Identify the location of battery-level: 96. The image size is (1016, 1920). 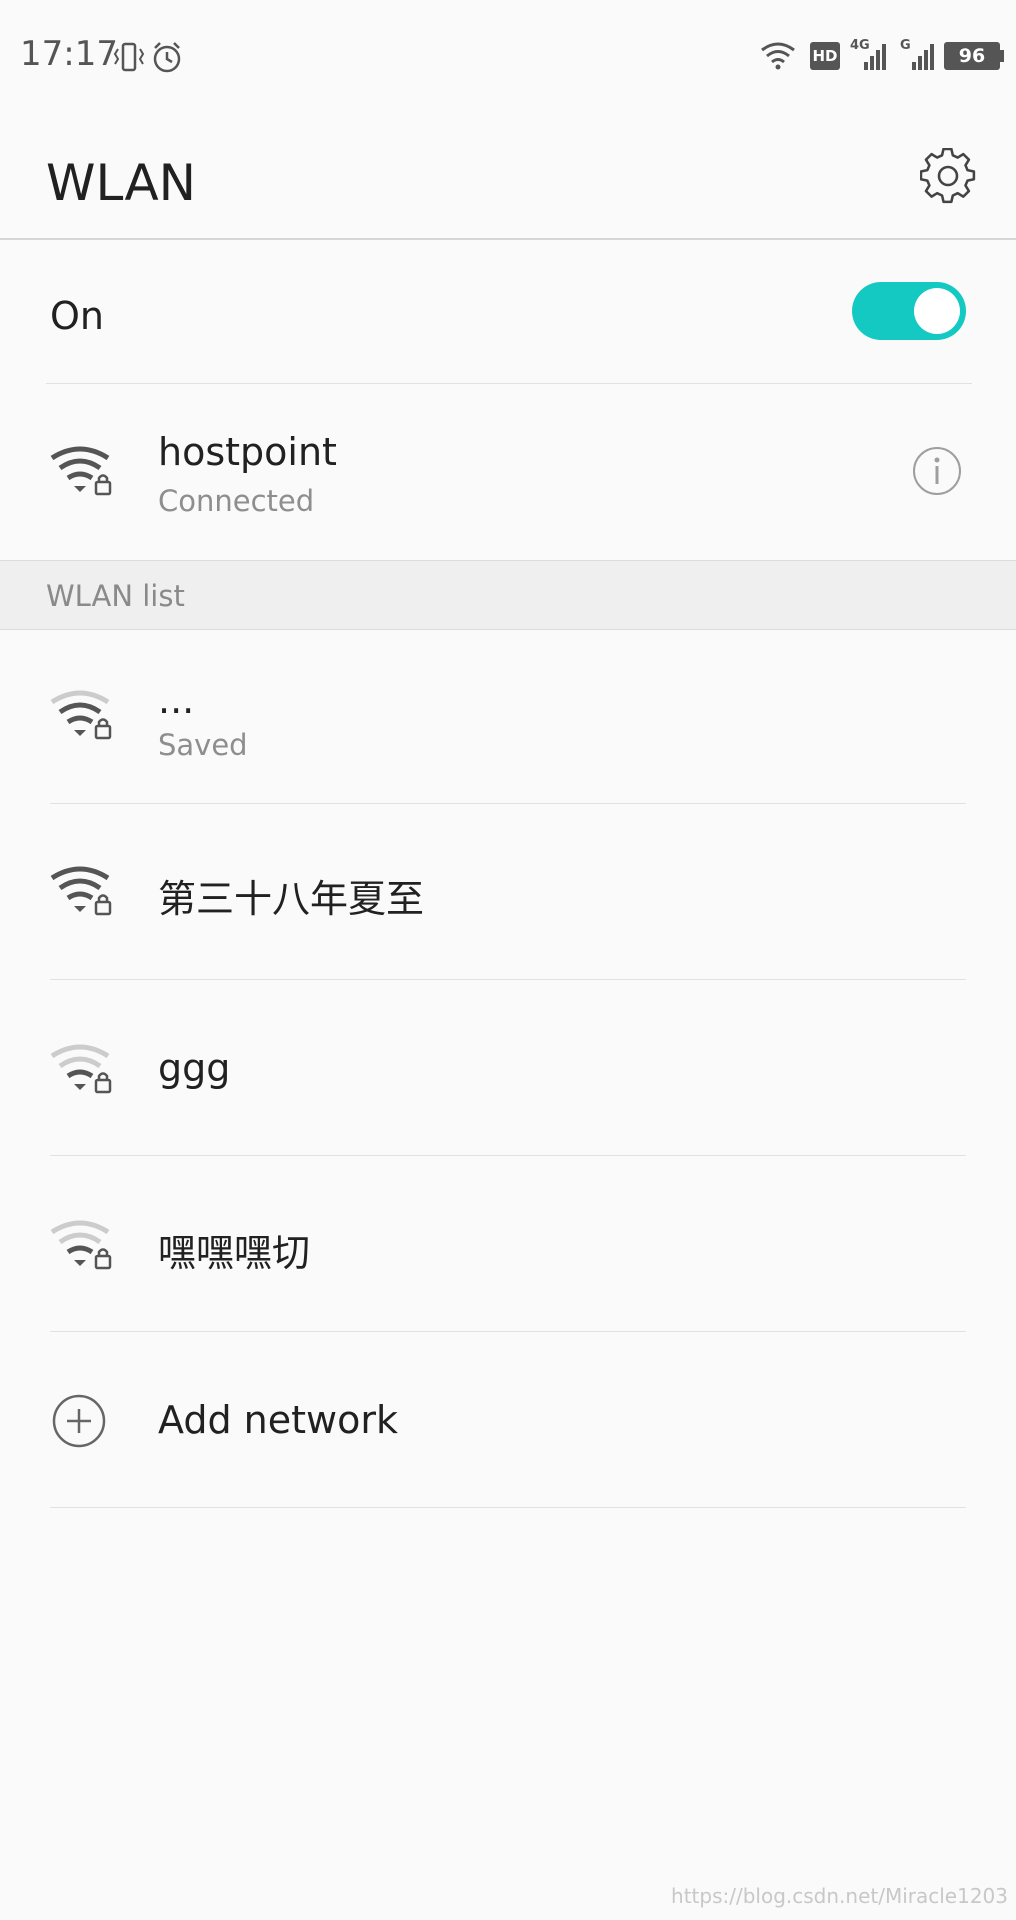
(972, 56).